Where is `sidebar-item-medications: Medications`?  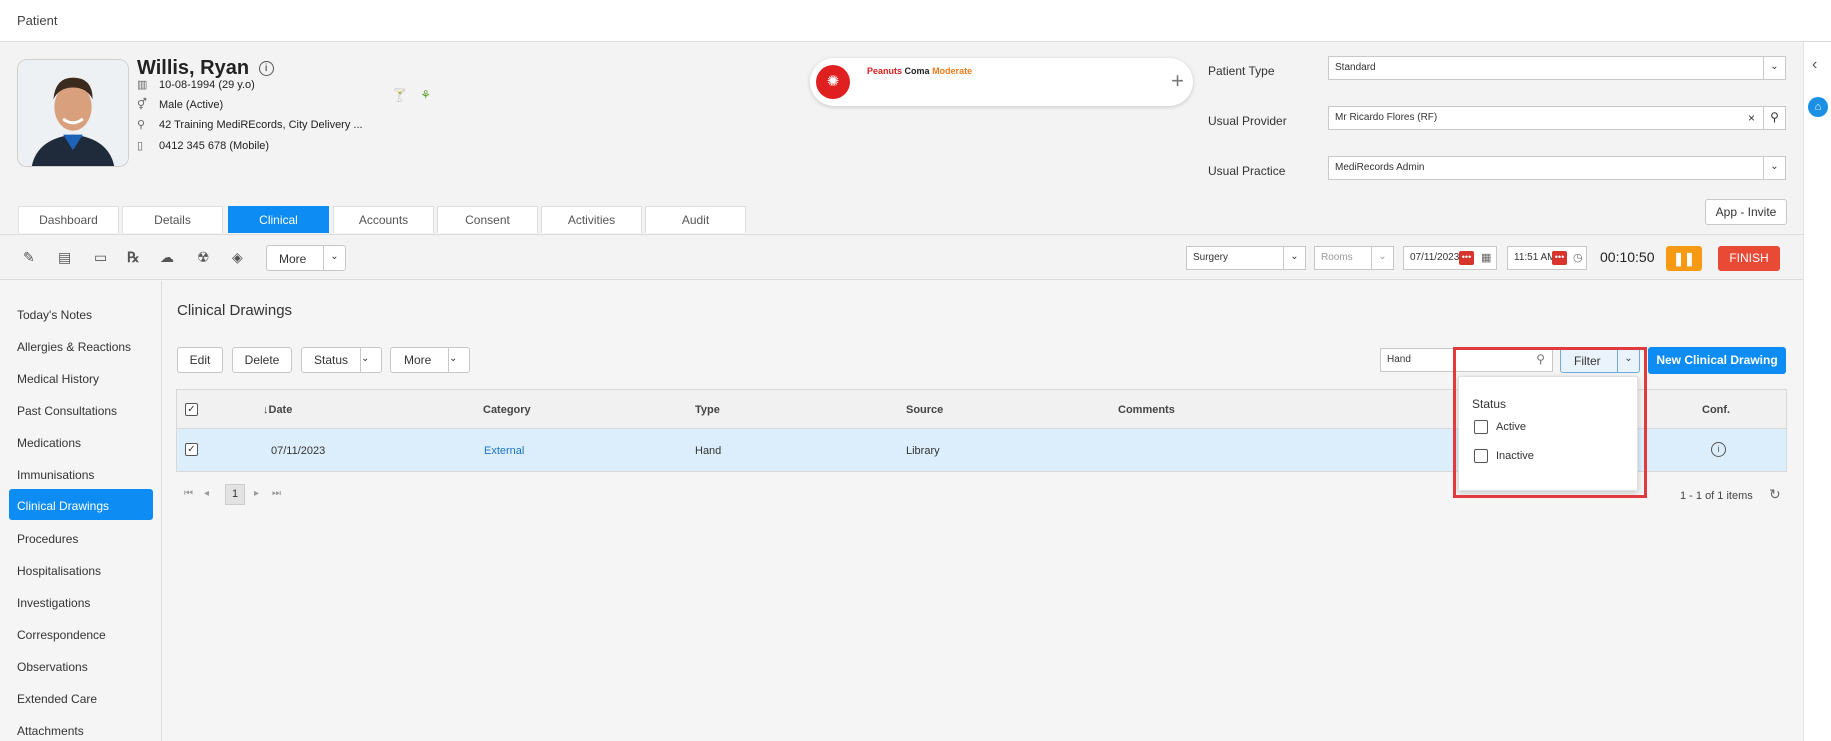 sidebar-item-medications: Medications is located at coordinates (81, 441).